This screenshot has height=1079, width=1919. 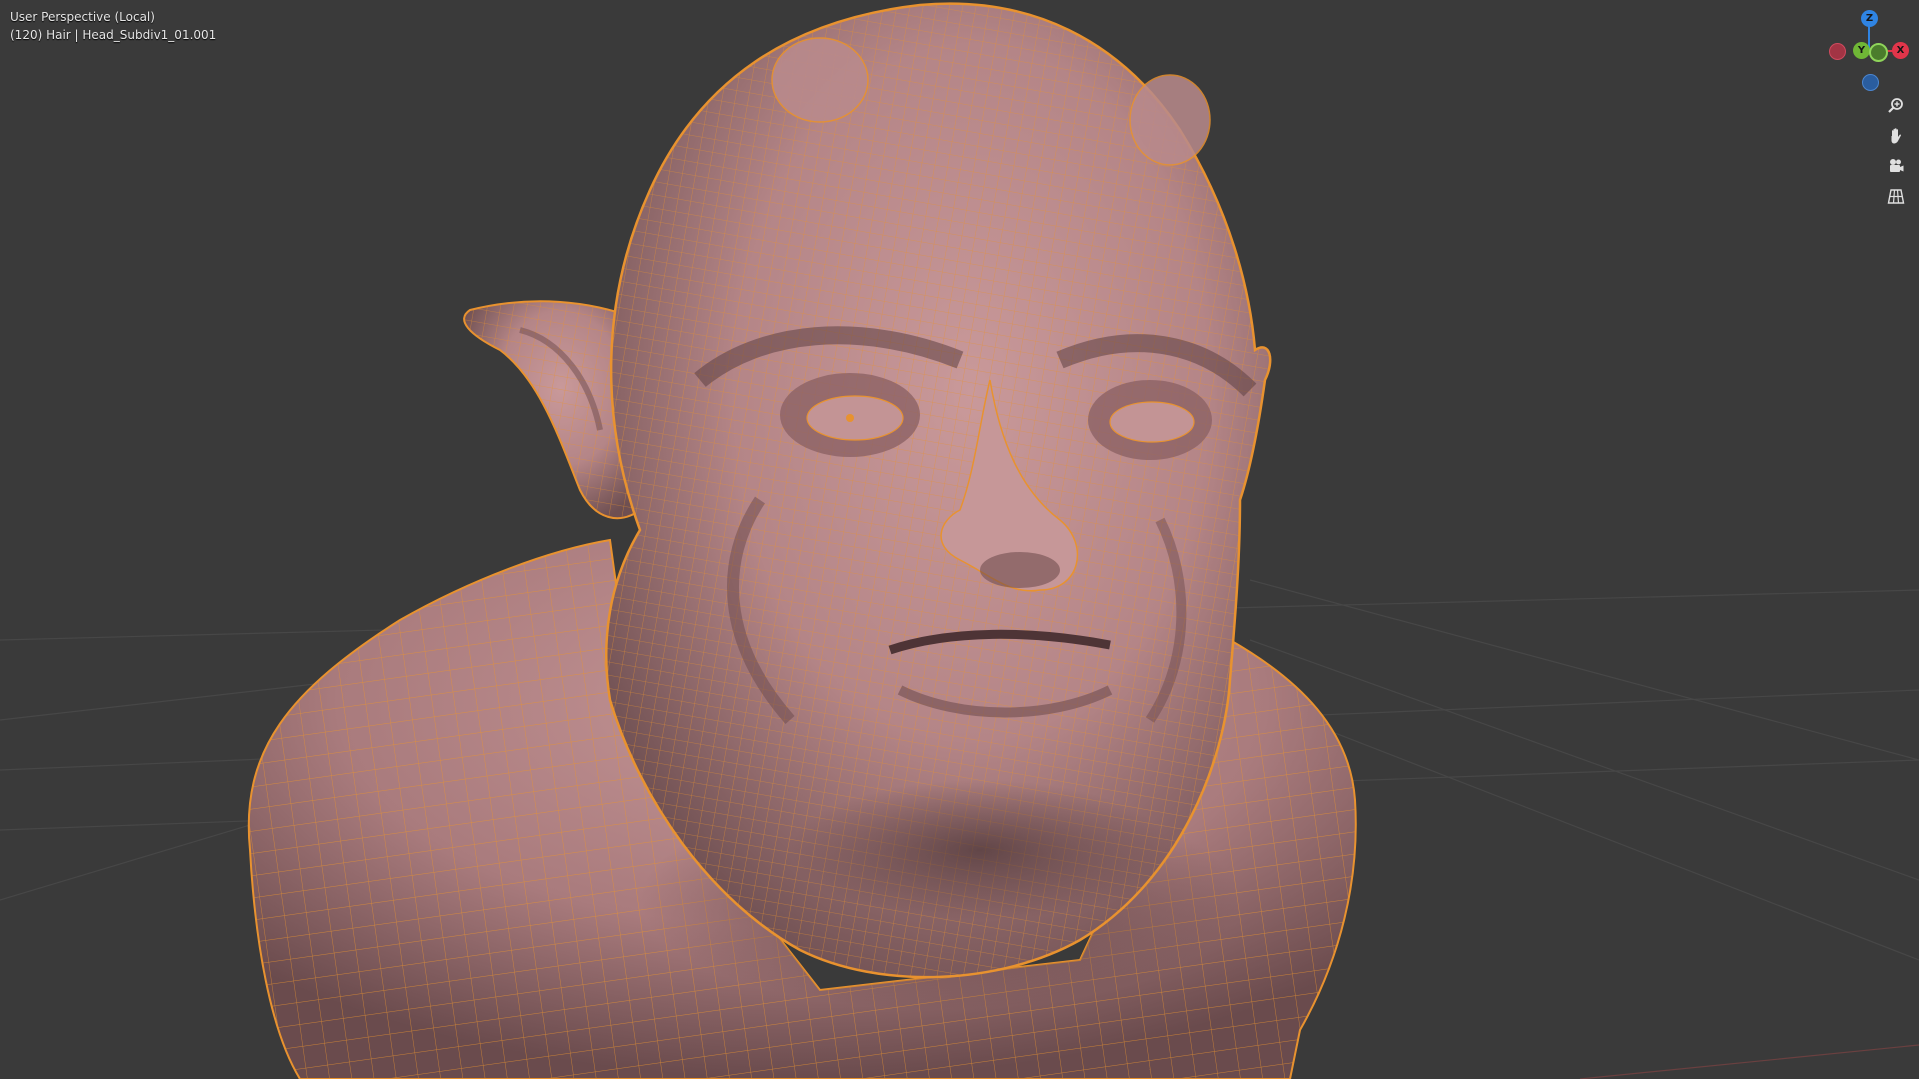 I want to click on navigation-gizmo: Y Z X, so click(x=1871, y=49).